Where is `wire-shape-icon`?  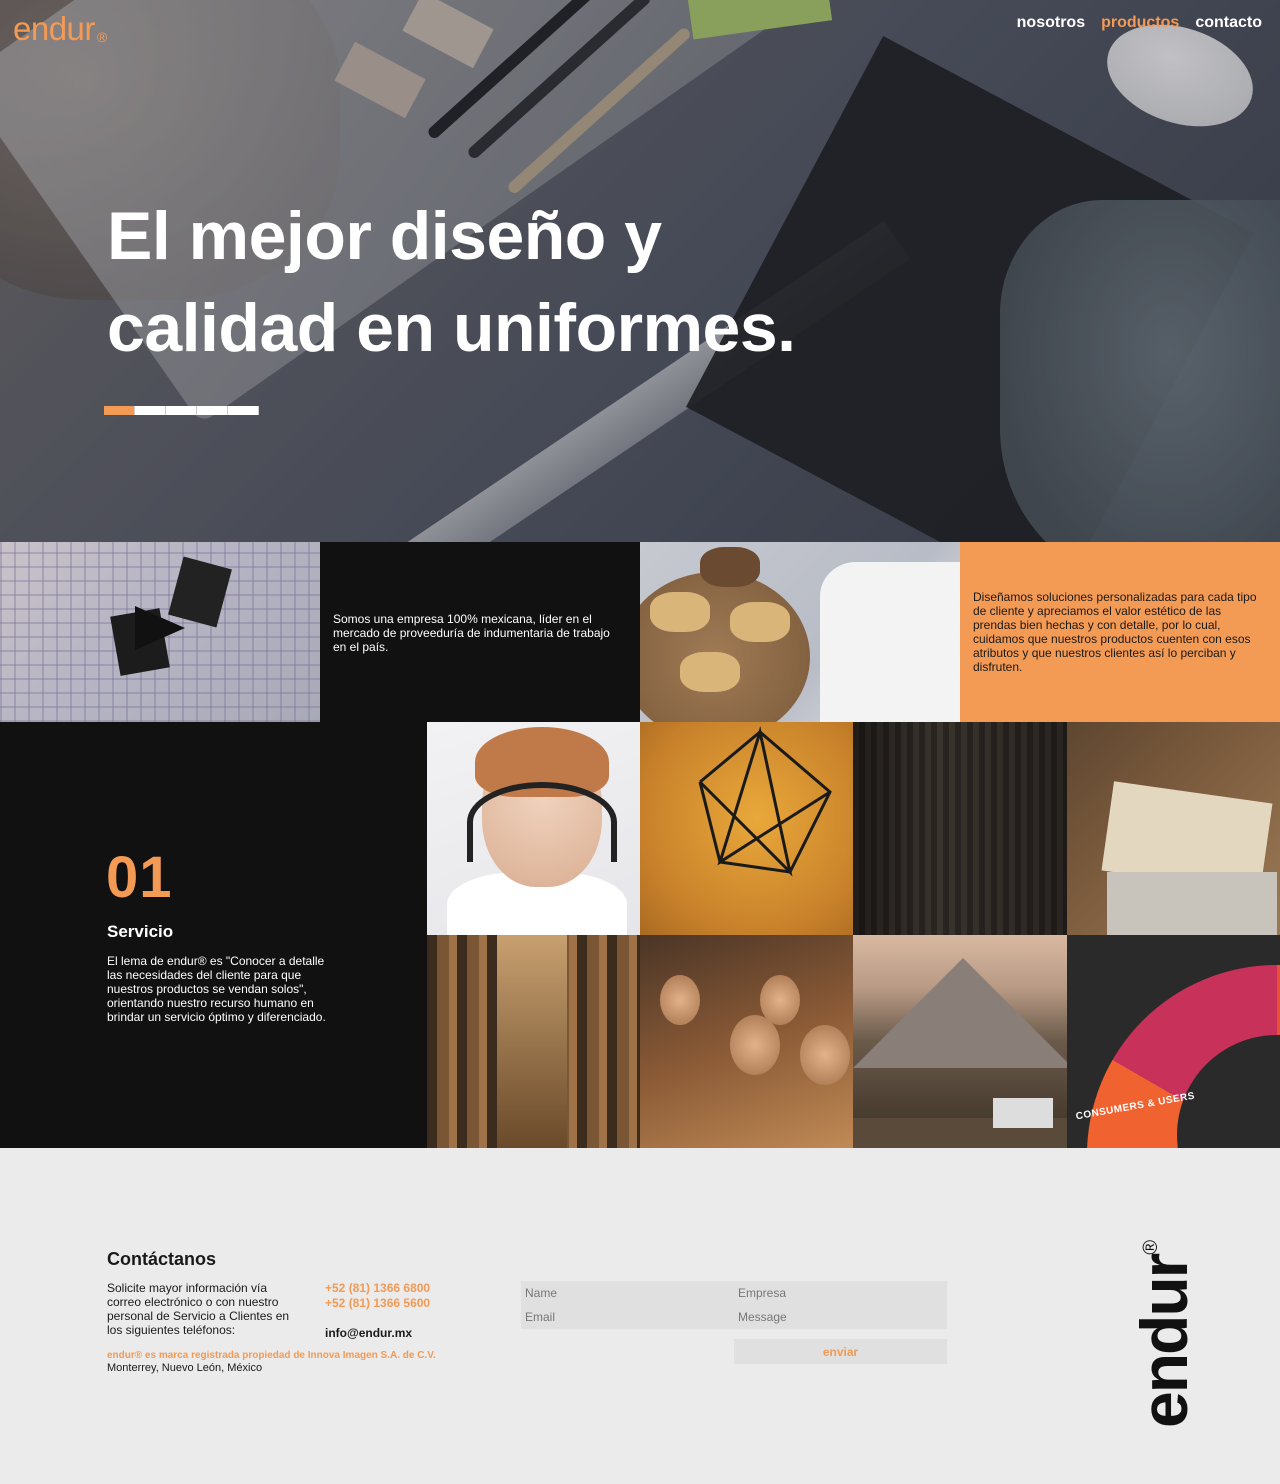 wire-shape-icon is located at coordinates (765, 801).